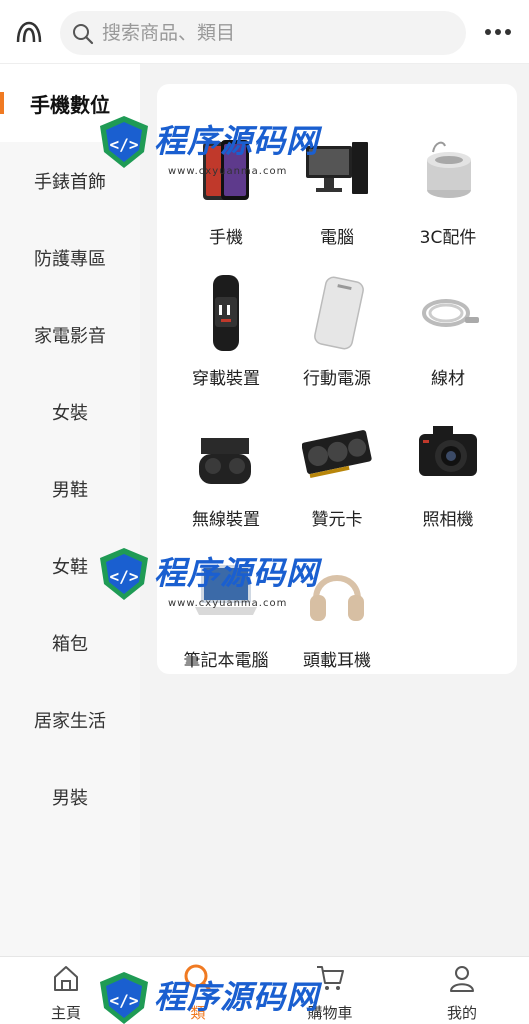  I want to click on category-label: 照相機, so click(448, 520).